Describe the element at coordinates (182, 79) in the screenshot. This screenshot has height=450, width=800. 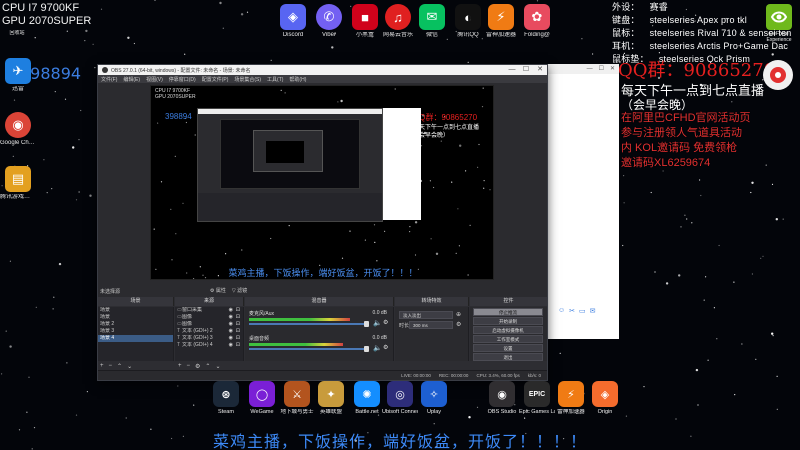
I see `obs-menu-item: 停靠窗口(D)` at that location.